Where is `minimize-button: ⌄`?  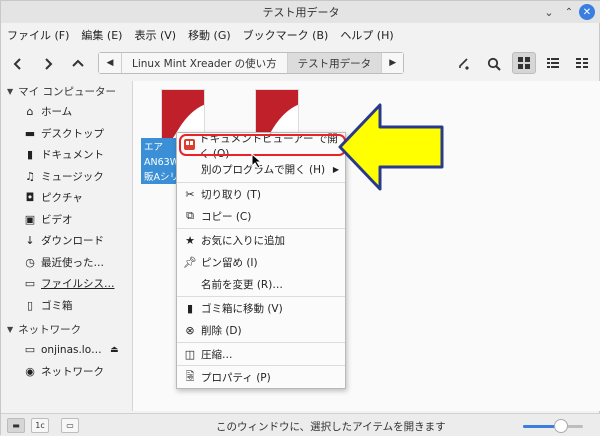 minimize-button: ⌄ is located at coordinates (549, 12).